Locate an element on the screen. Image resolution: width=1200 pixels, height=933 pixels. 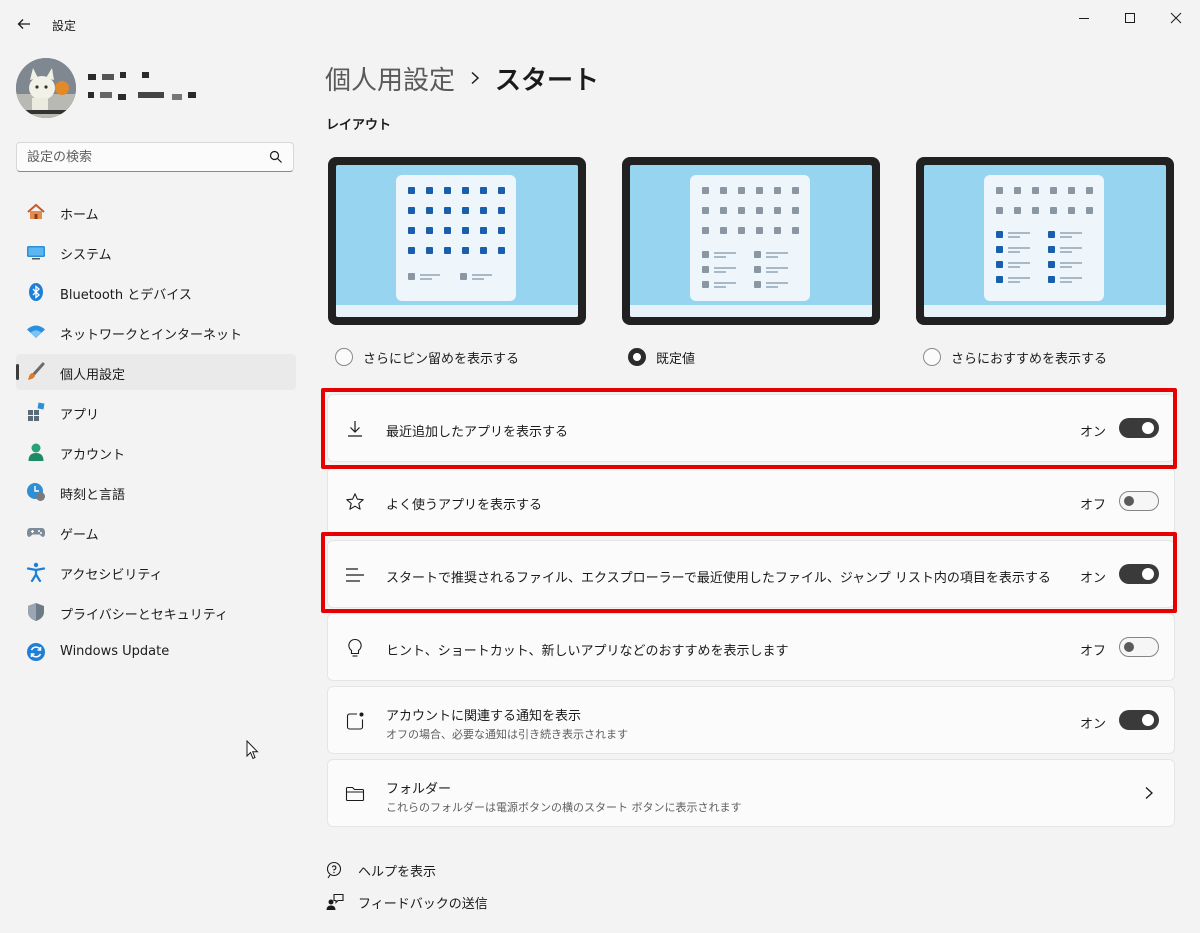
toggle-account-notifications is located at coordinates (1139, 720).